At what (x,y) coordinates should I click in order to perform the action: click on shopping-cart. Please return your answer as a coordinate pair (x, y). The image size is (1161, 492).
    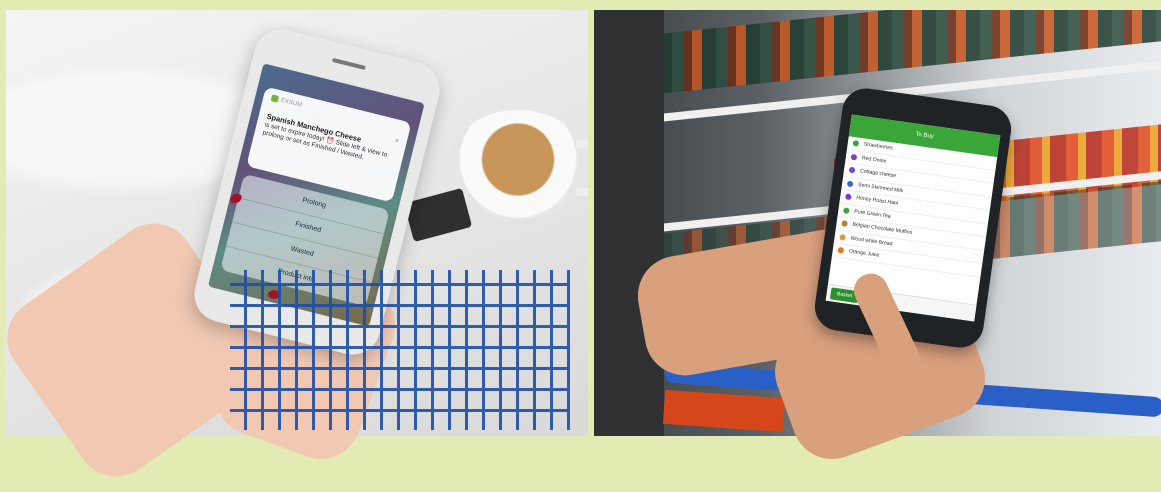
    Looking at the image, I should click on (400, 350).